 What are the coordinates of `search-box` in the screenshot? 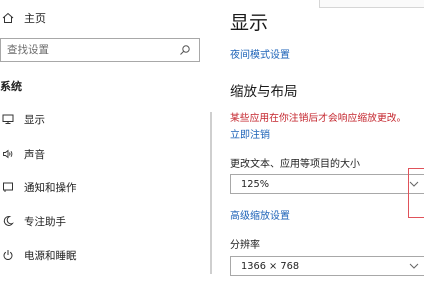 It's located at (100, 50).